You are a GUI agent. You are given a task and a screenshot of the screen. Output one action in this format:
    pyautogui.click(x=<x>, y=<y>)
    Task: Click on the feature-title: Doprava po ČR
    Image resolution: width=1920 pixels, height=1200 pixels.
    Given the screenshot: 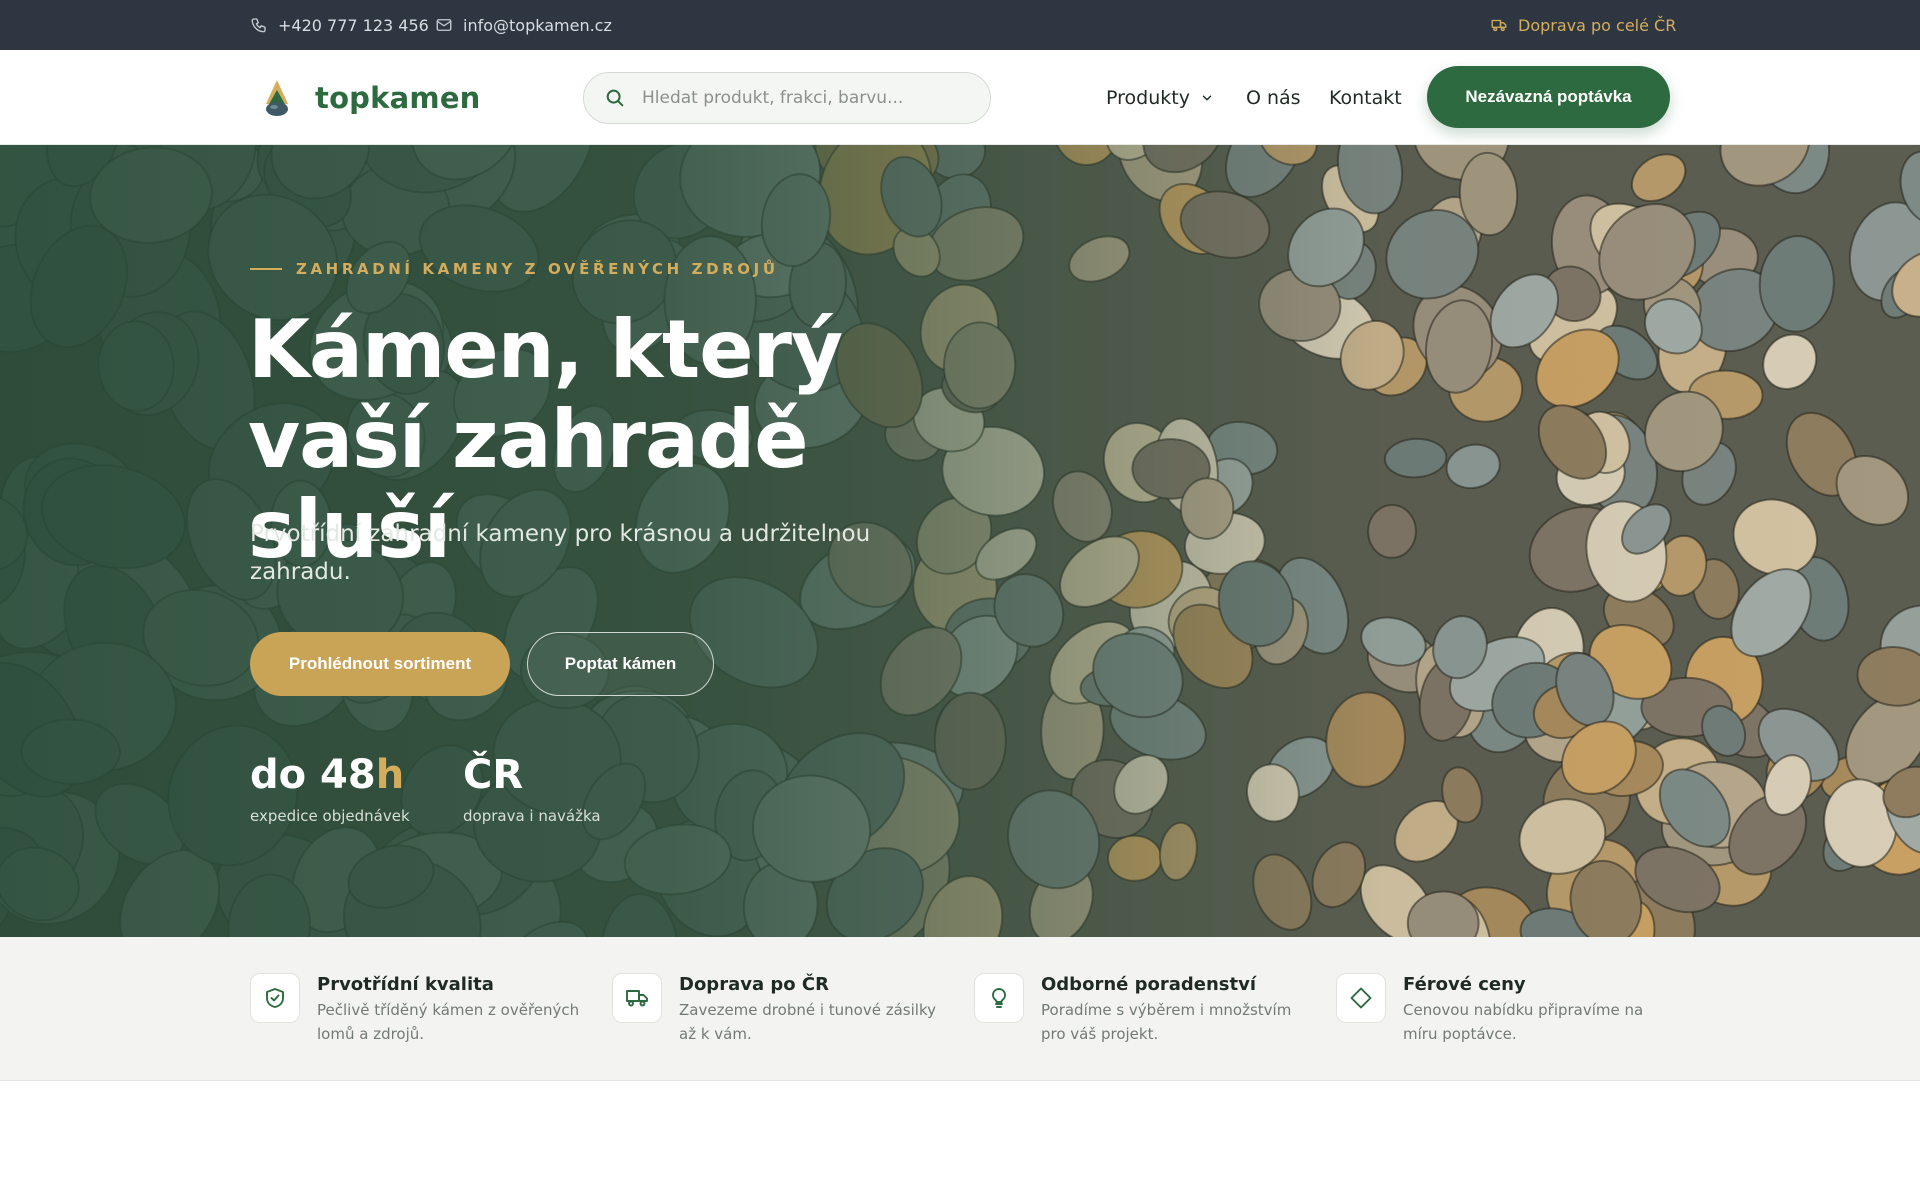 What is the action you would take?
    pyautogui.click(x=754, y=984)
    